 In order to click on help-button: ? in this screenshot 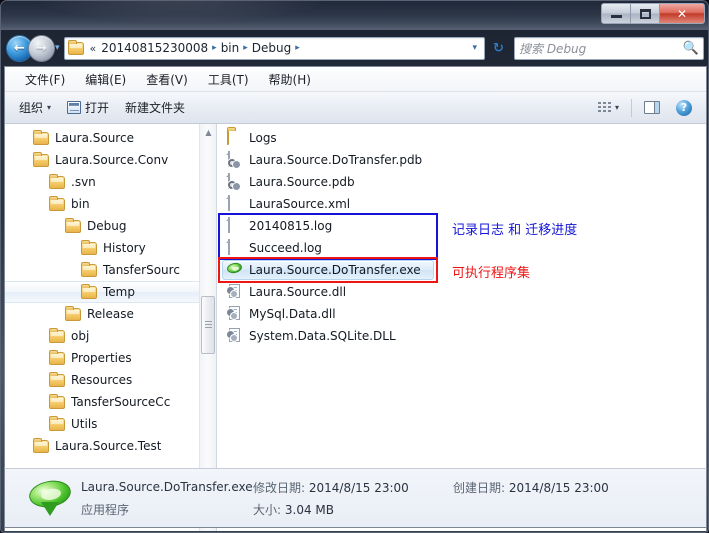, I will do `click(684, 108)`.